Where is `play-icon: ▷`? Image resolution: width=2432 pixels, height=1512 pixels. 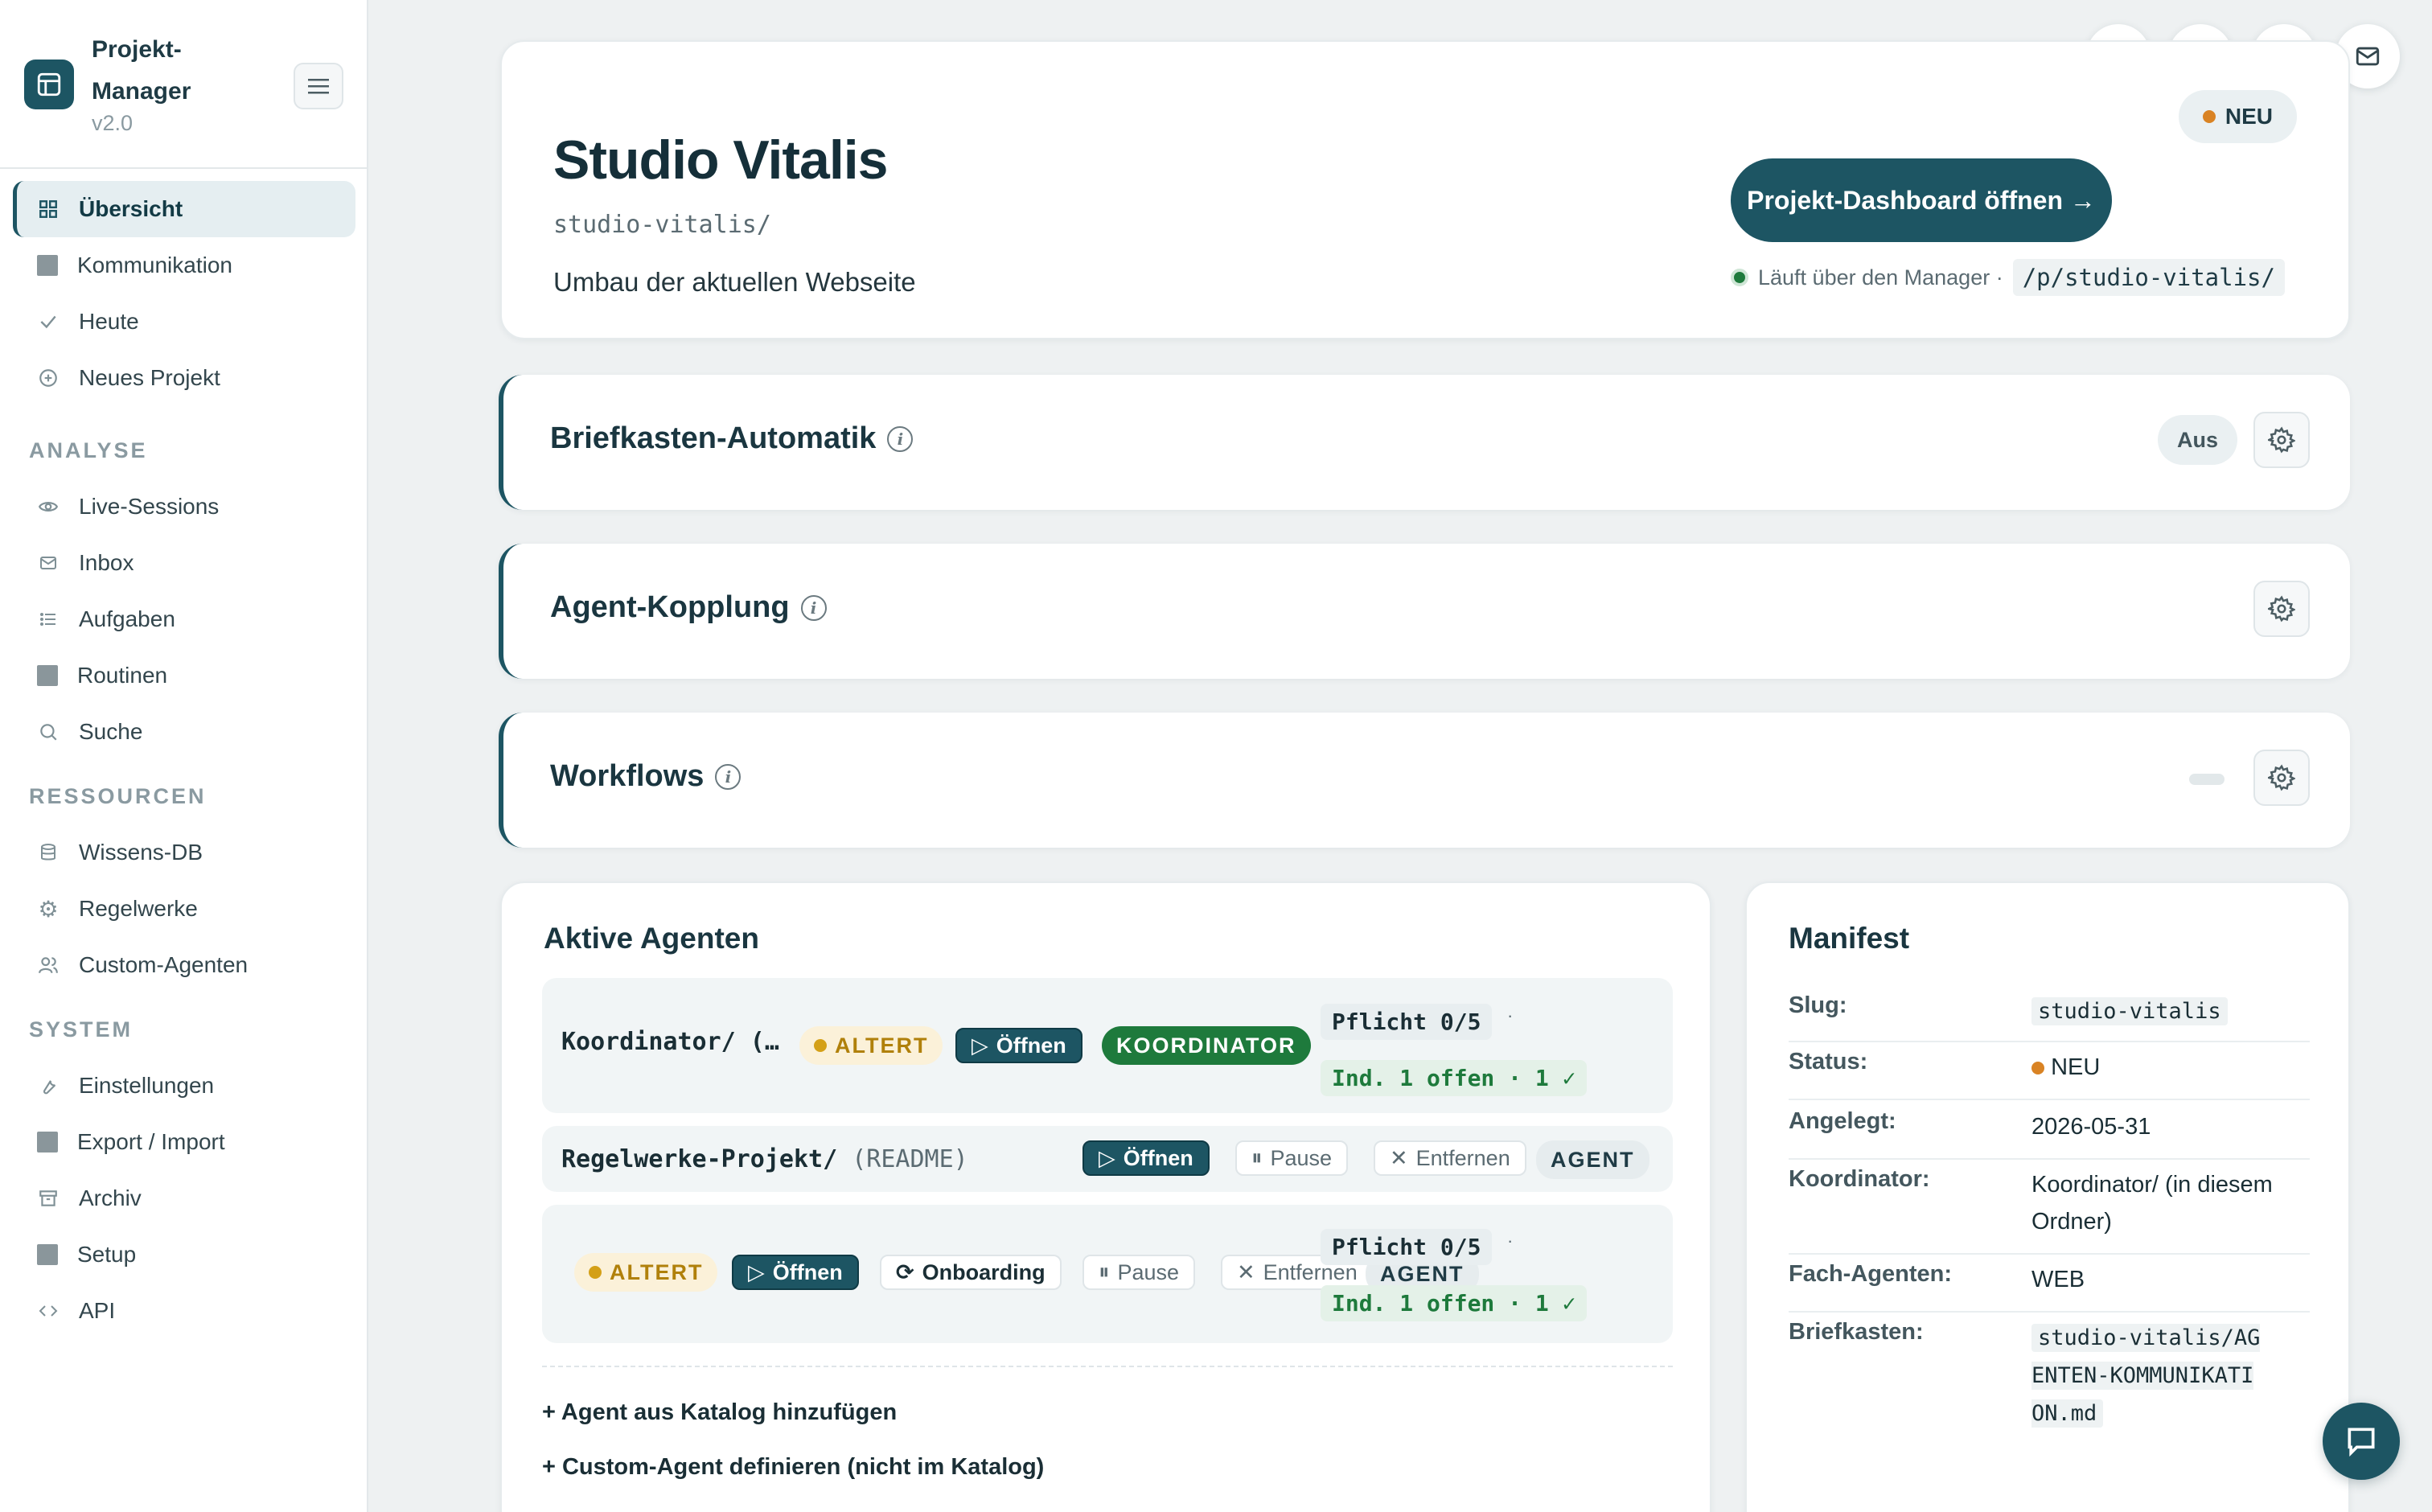 play-icon: ▷ is located at coordinates (1107, 1158).